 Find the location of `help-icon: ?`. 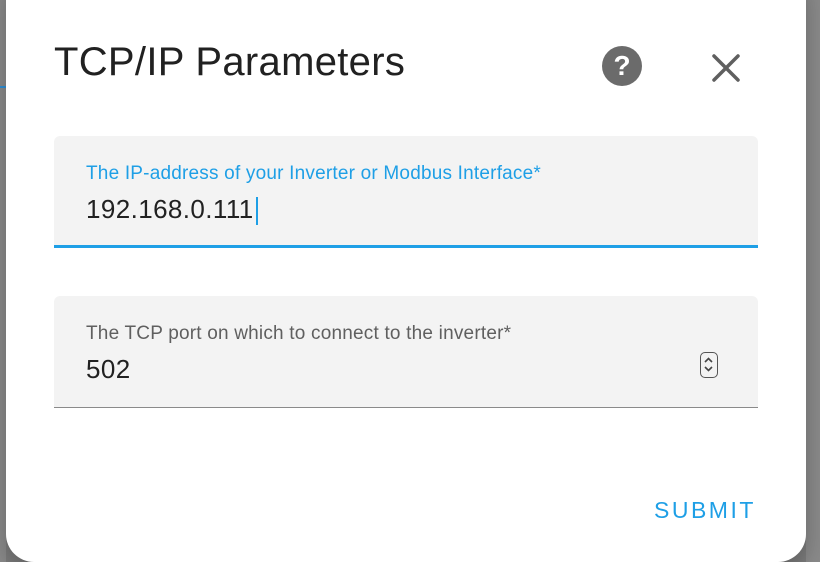

help-icon: ? is located at coordinates (622, 65).